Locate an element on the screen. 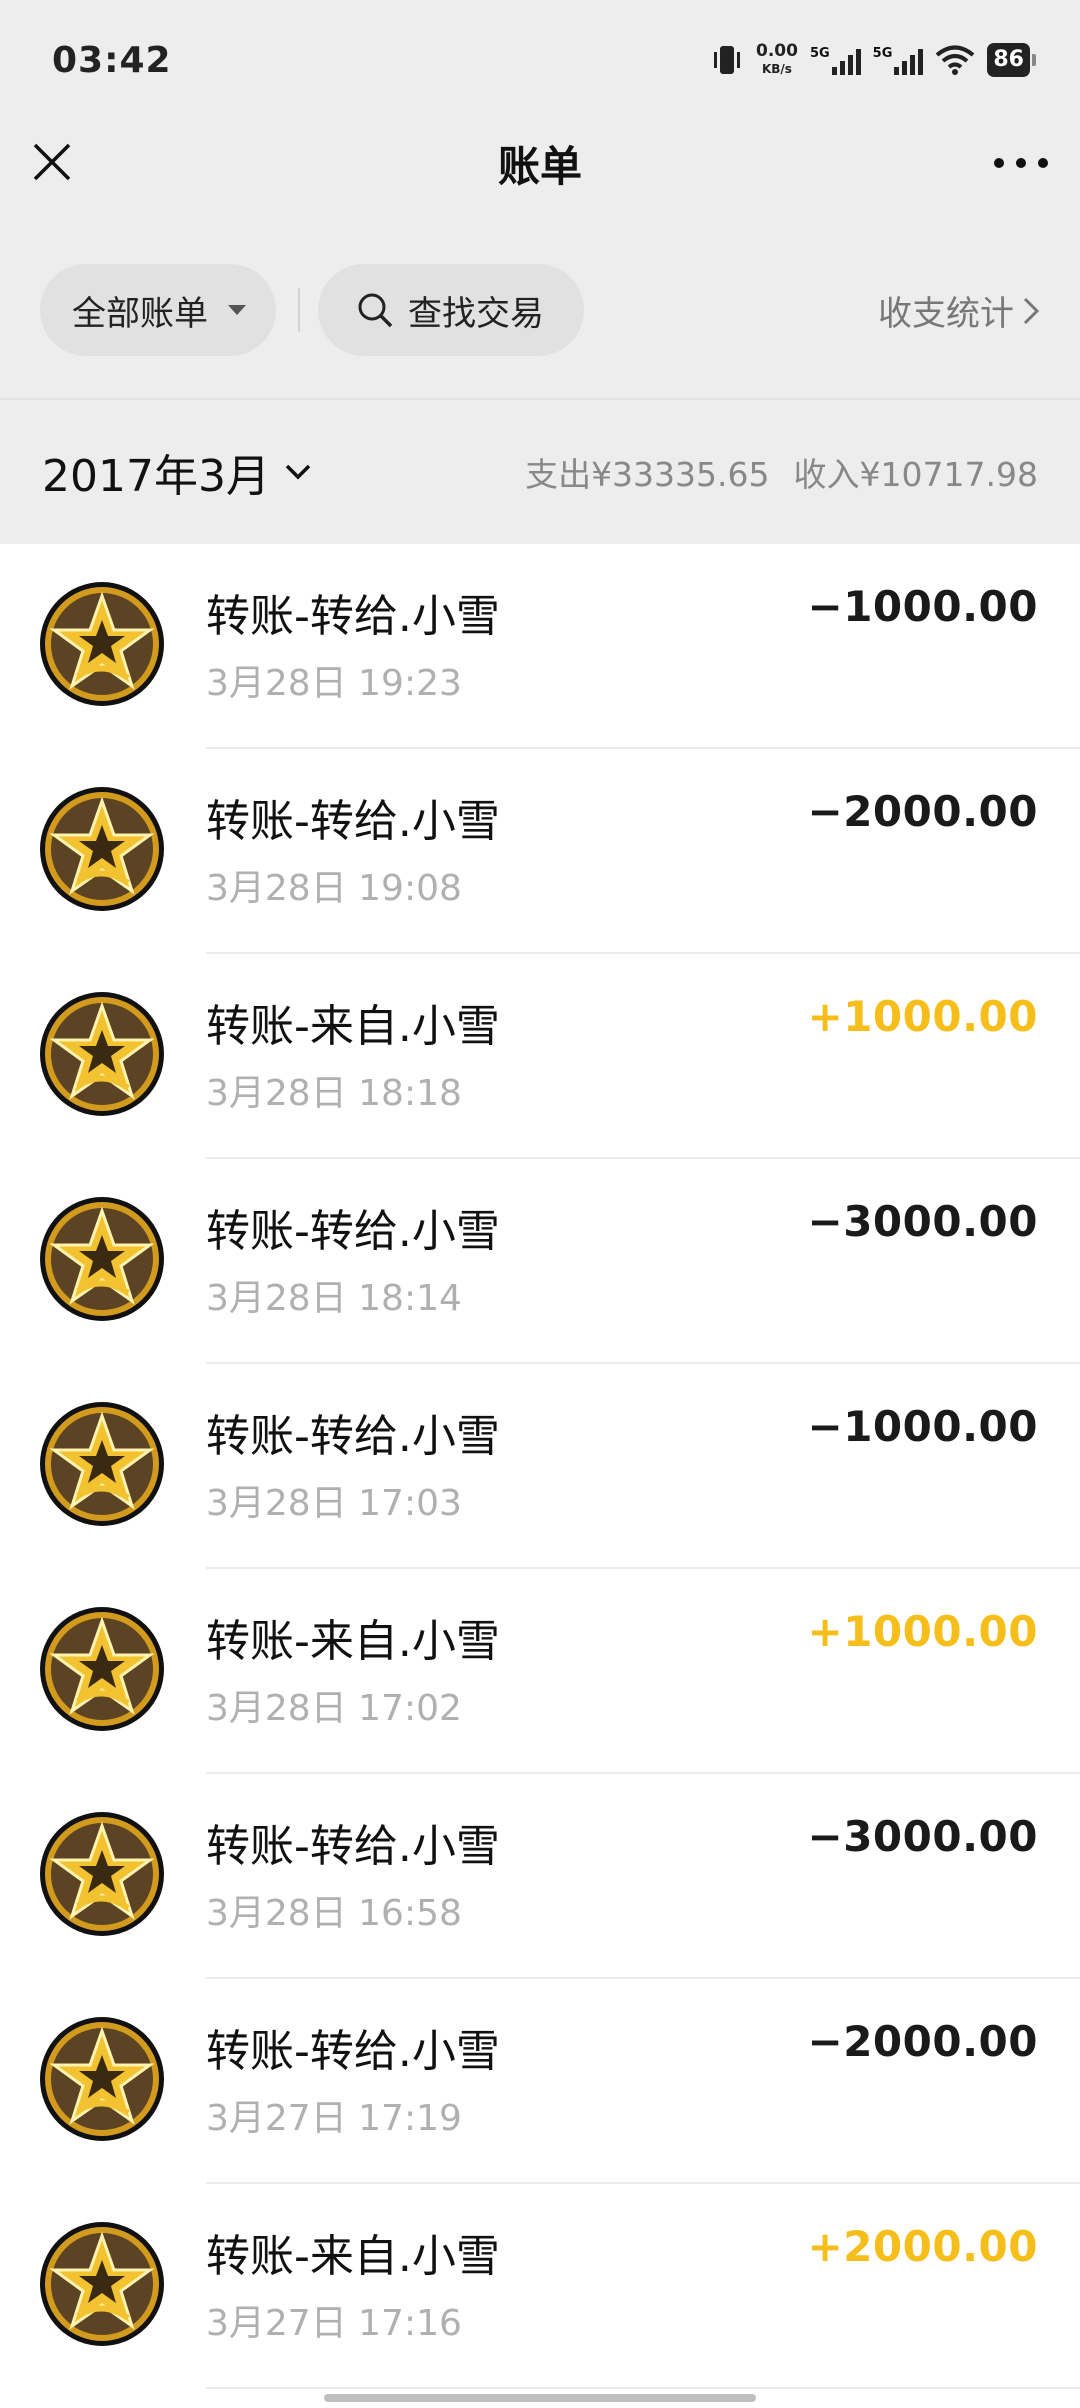  transaction-time: 3月28日 16:58 is located at coordinates (334, 1913).